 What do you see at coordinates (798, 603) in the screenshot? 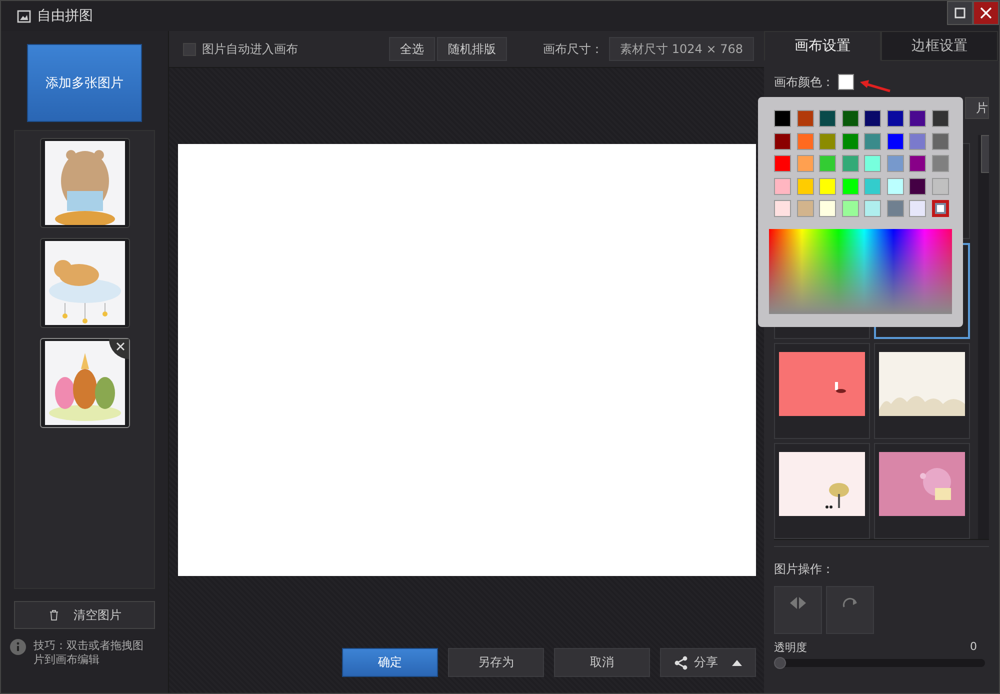
I see `flip-icon` at bounding box center [798, 603].